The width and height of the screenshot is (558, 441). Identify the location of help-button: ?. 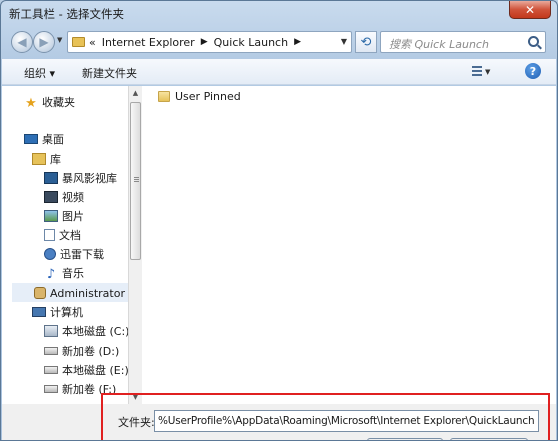
(533, 71).